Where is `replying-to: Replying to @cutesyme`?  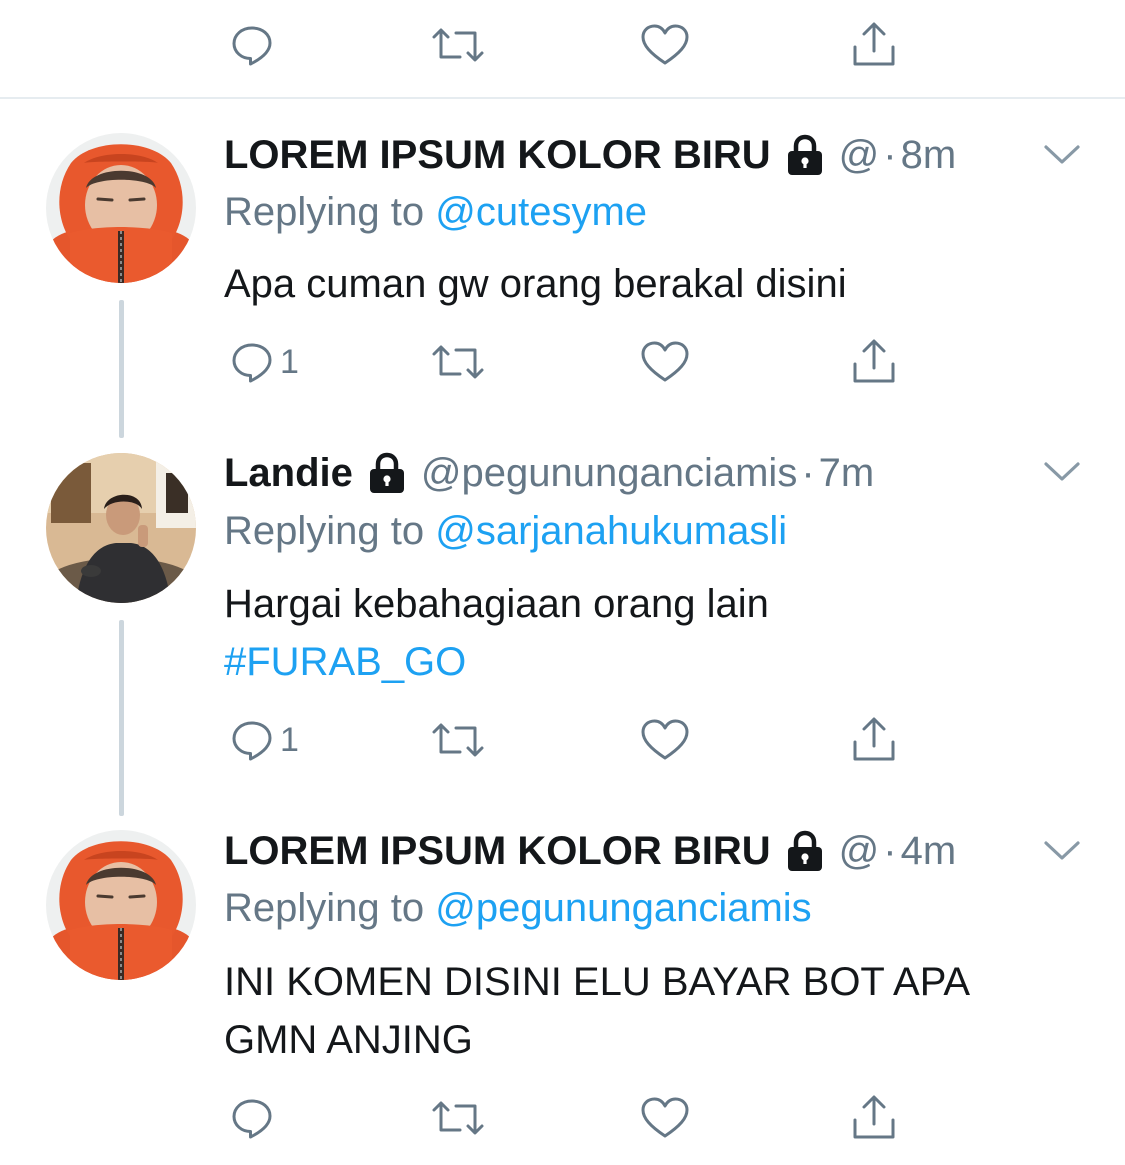
replying-to: Replying to @cutesyme is located at coordinates (435, 212).